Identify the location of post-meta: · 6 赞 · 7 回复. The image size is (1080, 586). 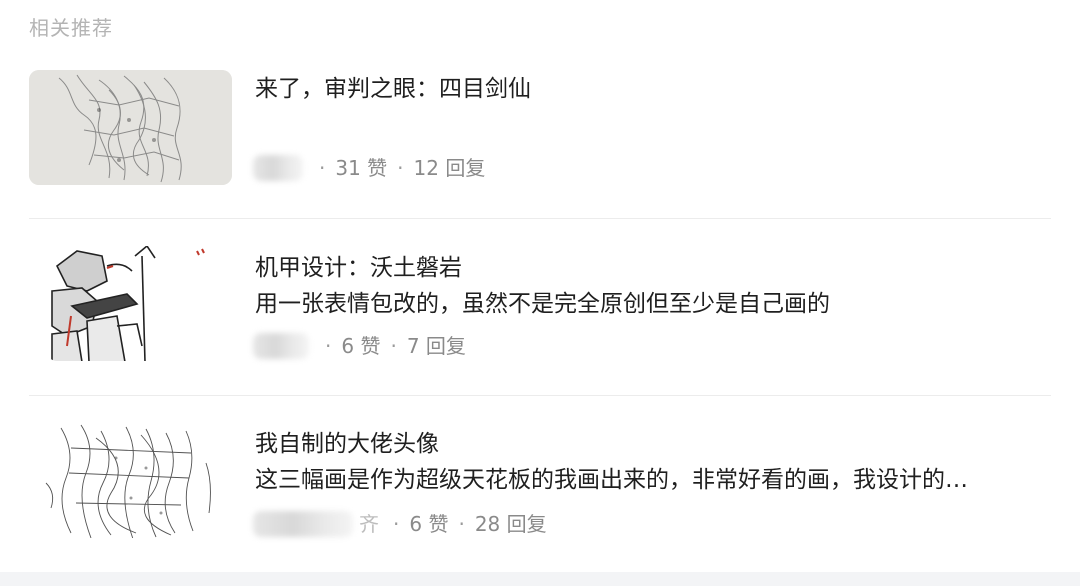
(359, 346).